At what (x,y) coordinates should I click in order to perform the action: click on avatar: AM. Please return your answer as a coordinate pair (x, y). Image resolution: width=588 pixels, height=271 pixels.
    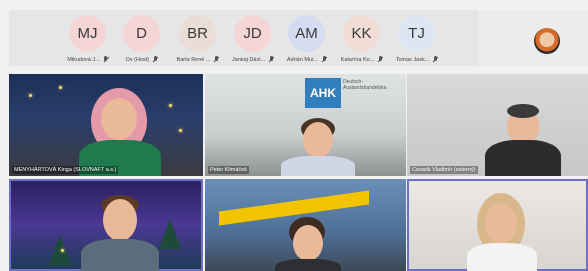
    Looking at the image, I should click on (306, 33).